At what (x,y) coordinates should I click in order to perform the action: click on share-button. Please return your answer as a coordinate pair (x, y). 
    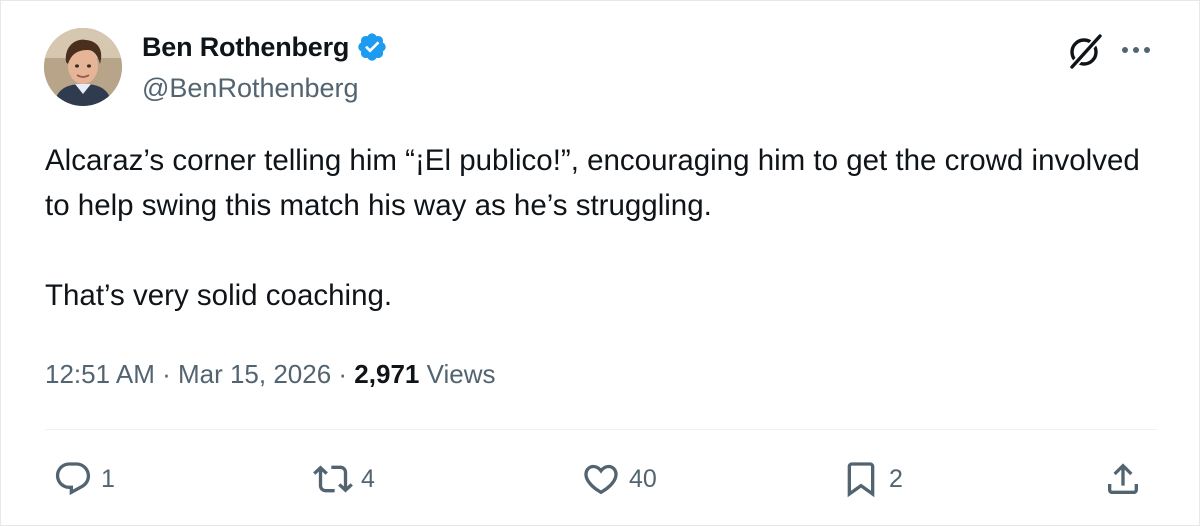
    Looking at the image, I should click on (1123, 479).